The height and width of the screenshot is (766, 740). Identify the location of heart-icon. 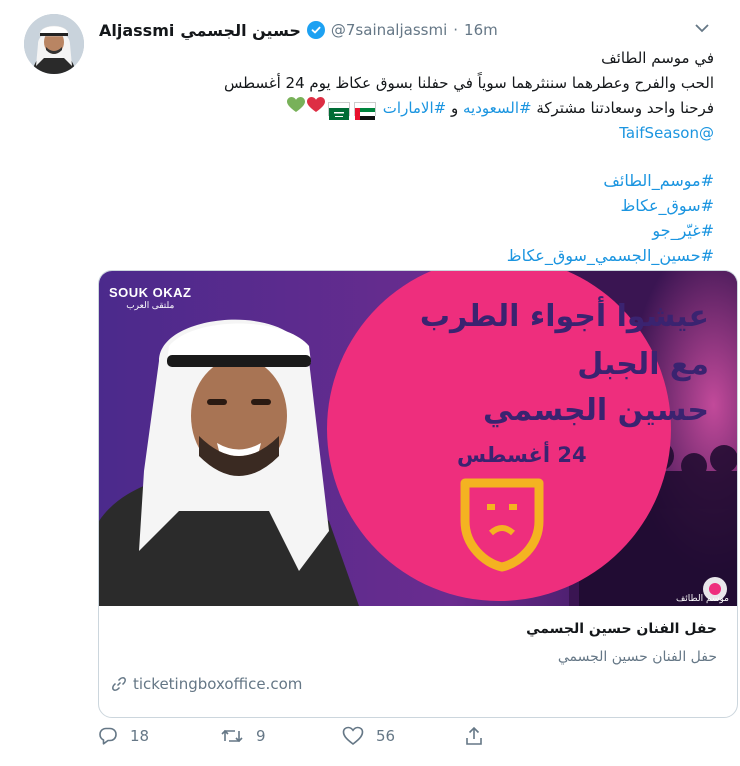
(353, 736).